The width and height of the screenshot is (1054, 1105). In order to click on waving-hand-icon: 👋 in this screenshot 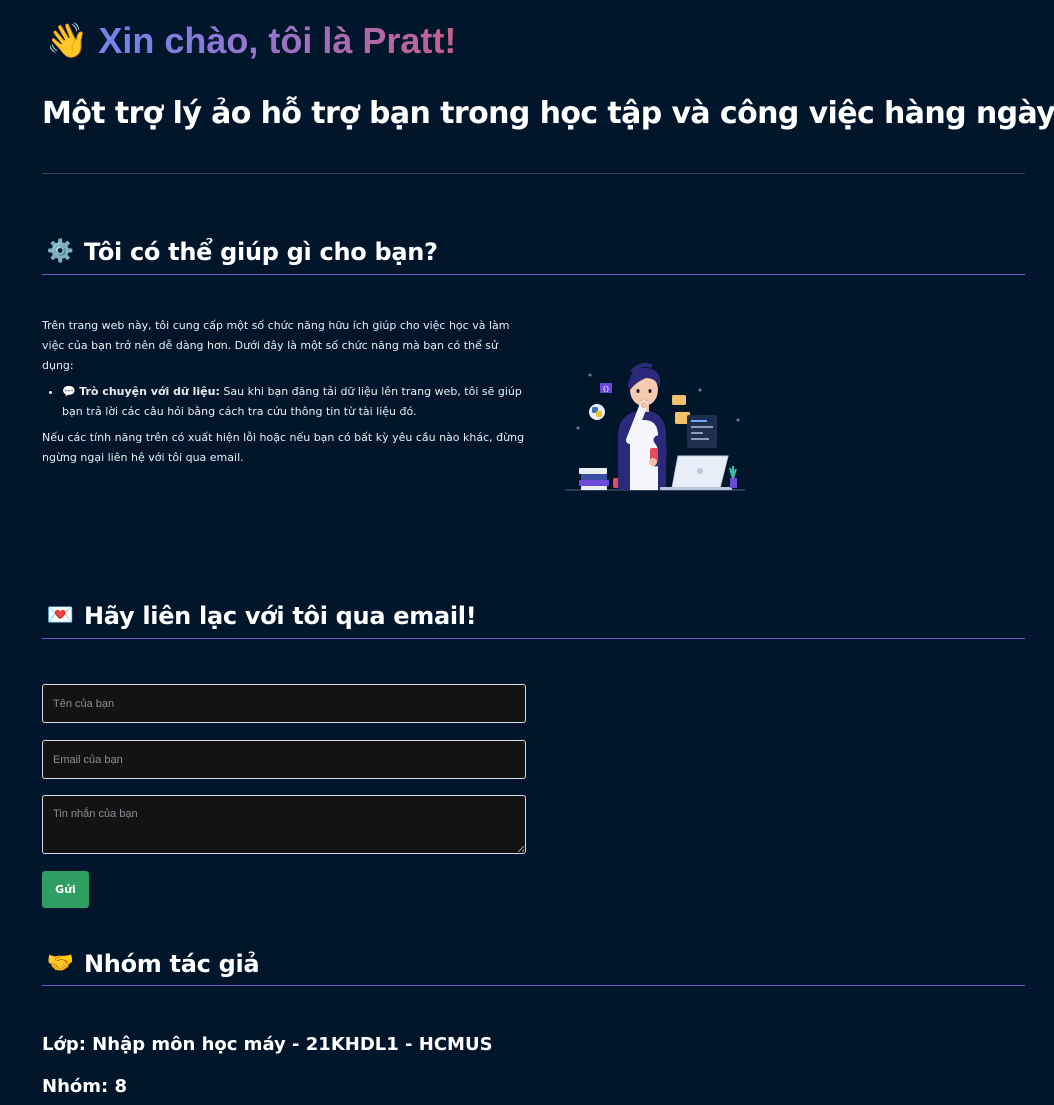, I will do `click(67, 41)`.